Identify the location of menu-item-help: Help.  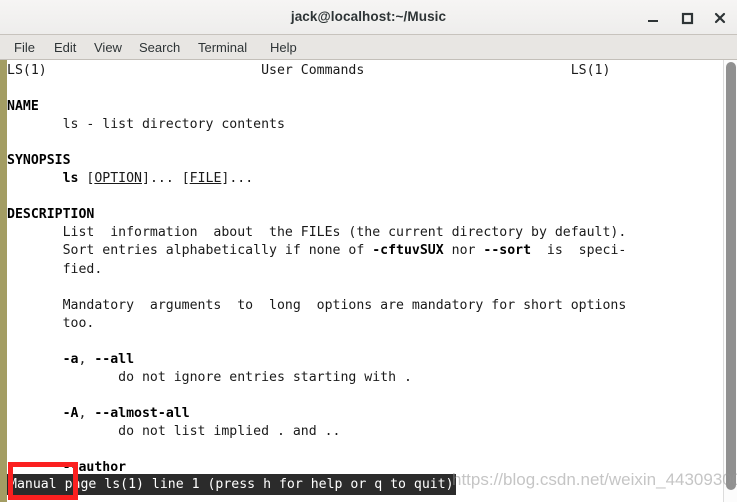
(283, 47).